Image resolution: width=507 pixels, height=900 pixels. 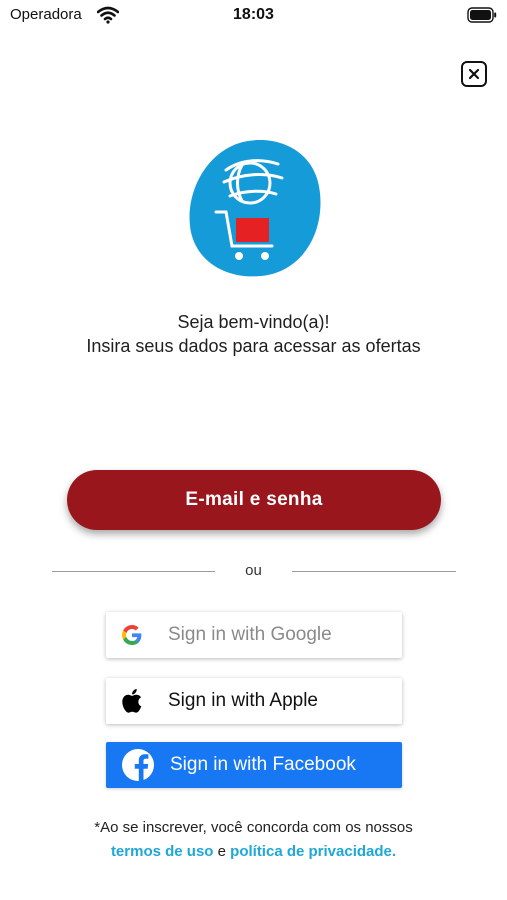 What do you see at coordinates (132, 701) in the screenshot?
I see `apple-icon` at bounding box center [132, 701].